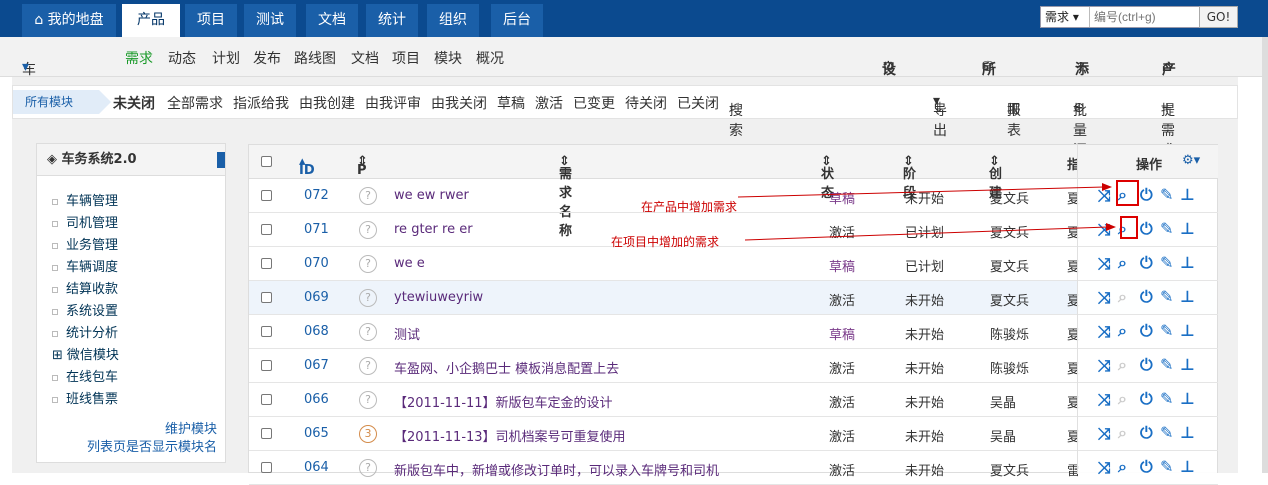 Image resolution: width=1268 pixels, height=485 pixels. What do you see at coordinates (549, 103) in the screenshot?
I see `filter-active: 激活` at bounding box center [549, 103].